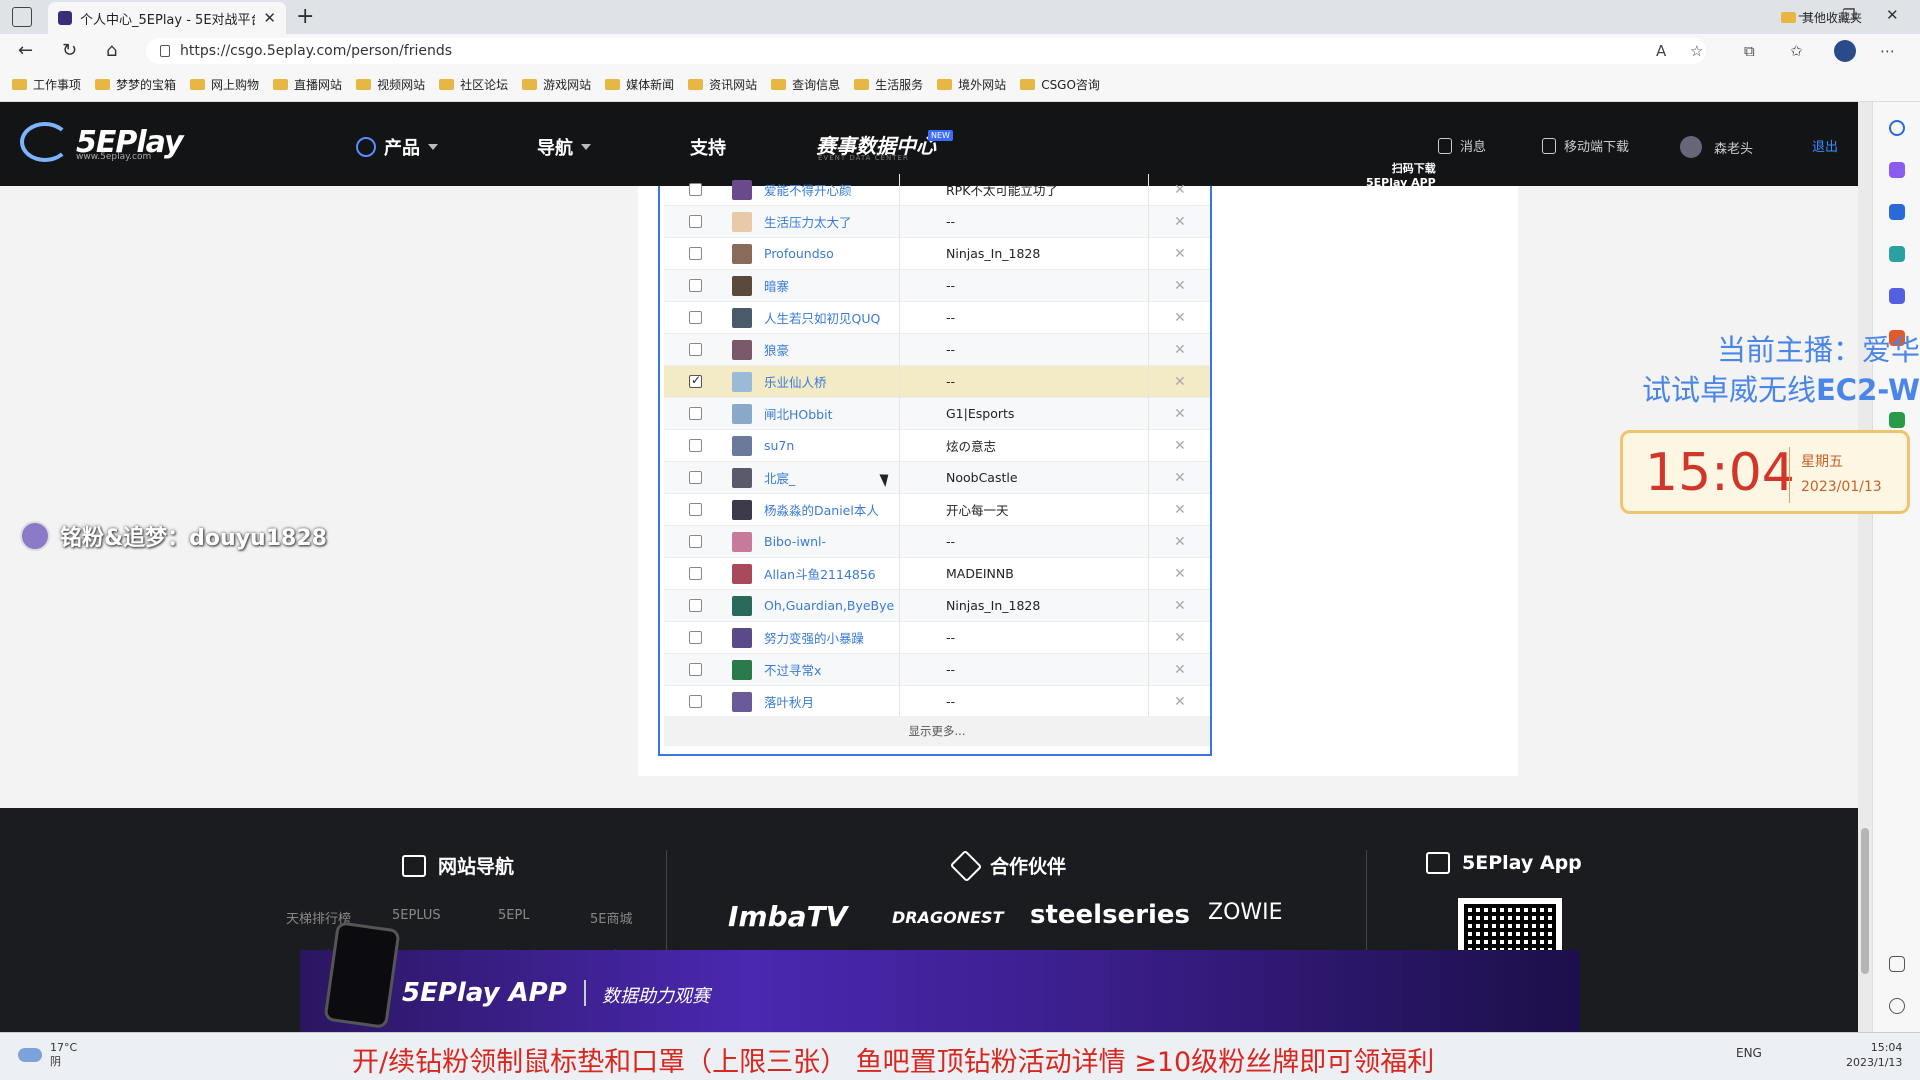 The height and width of the screenshot is (1080, 1920). I want to click on footer-link: 5E商城, so click(611, 917).